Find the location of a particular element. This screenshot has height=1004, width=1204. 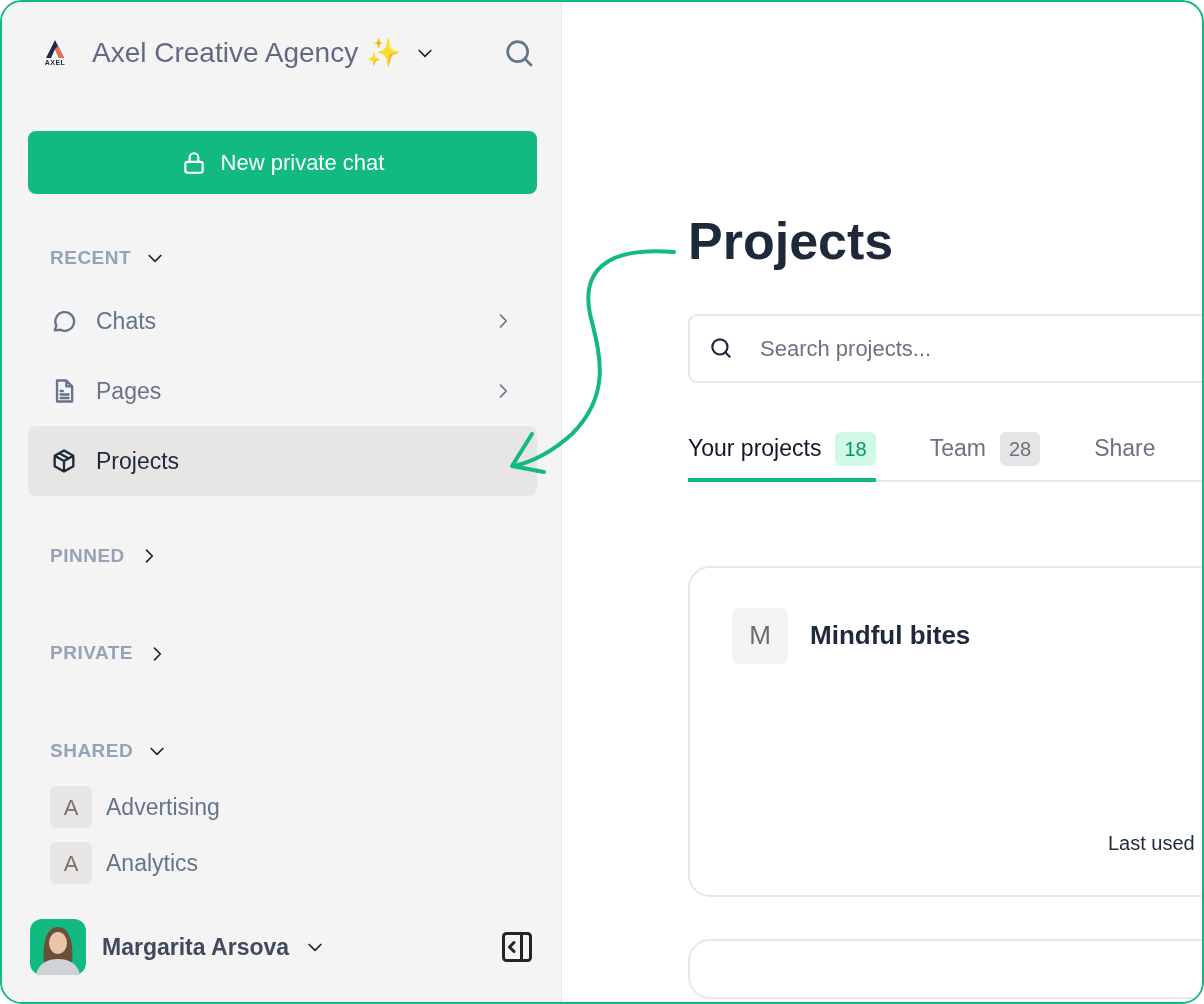

tab: Share is located at coordinates (1125, 456).